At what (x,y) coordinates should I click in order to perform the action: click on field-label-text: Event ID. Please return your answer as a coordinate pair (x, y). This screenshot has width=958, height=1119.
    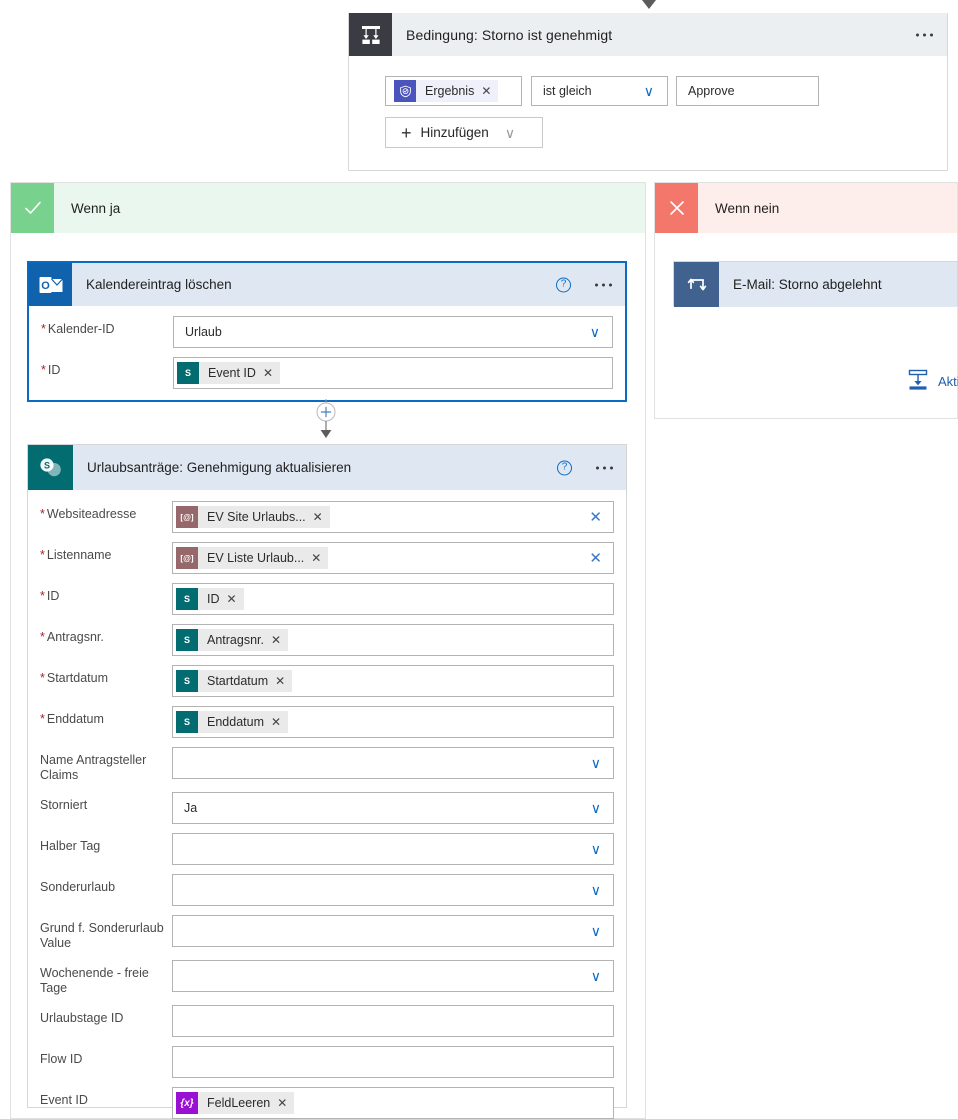
    Looking at the image, I should click on (64, 1100).